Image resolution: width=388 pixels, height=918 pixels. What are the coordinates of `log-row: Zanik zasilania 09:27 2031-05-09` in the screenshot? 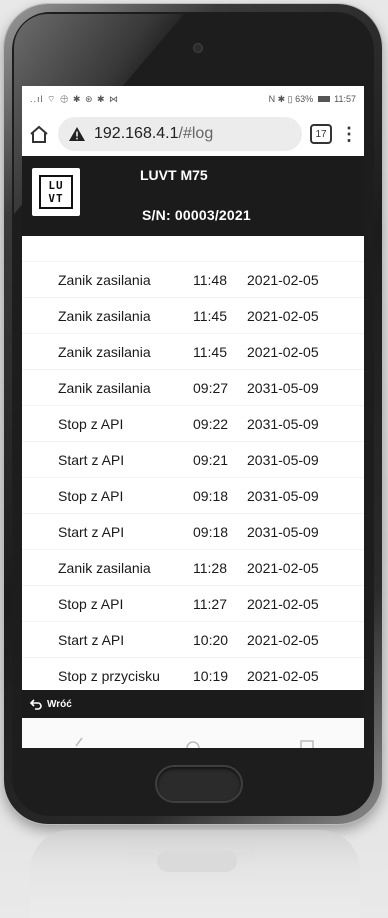 It's located at (193, 388).